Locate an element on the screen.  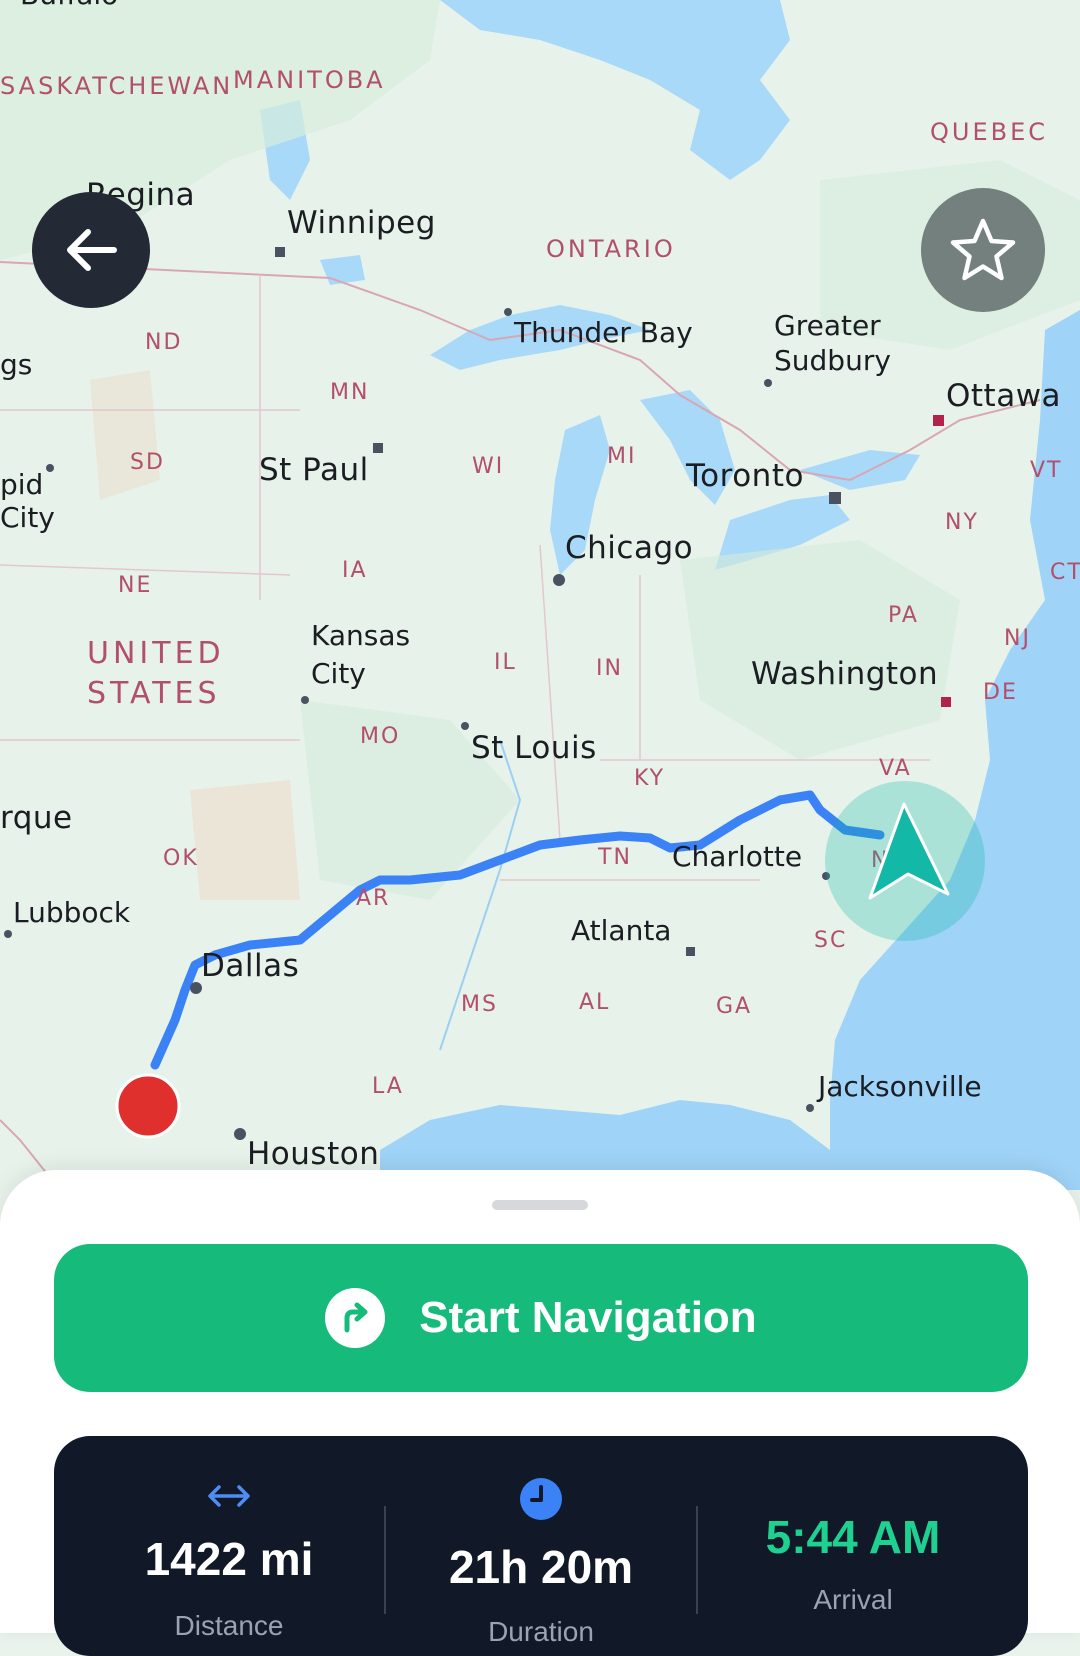
map-label-houston: Houston is located at coordinates (313, 1154).